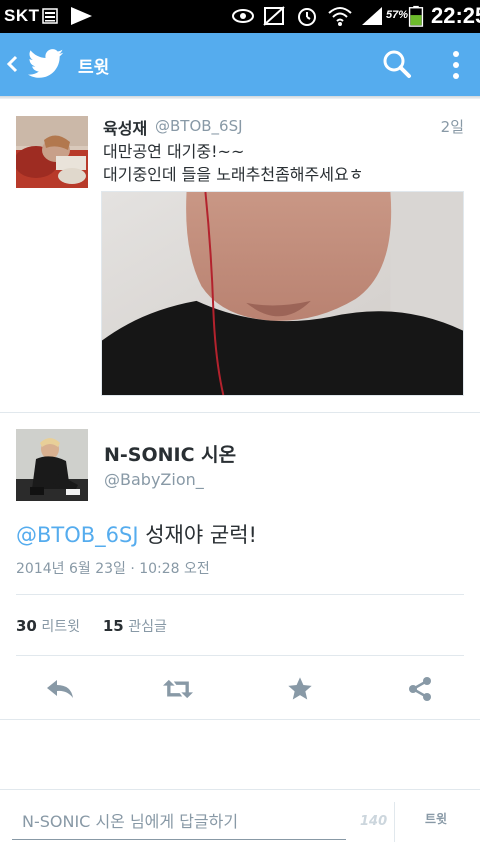 The width and height of the screenshot is (480, 853). I want to click on parent-author-name: 육성재, so click(125, 127).